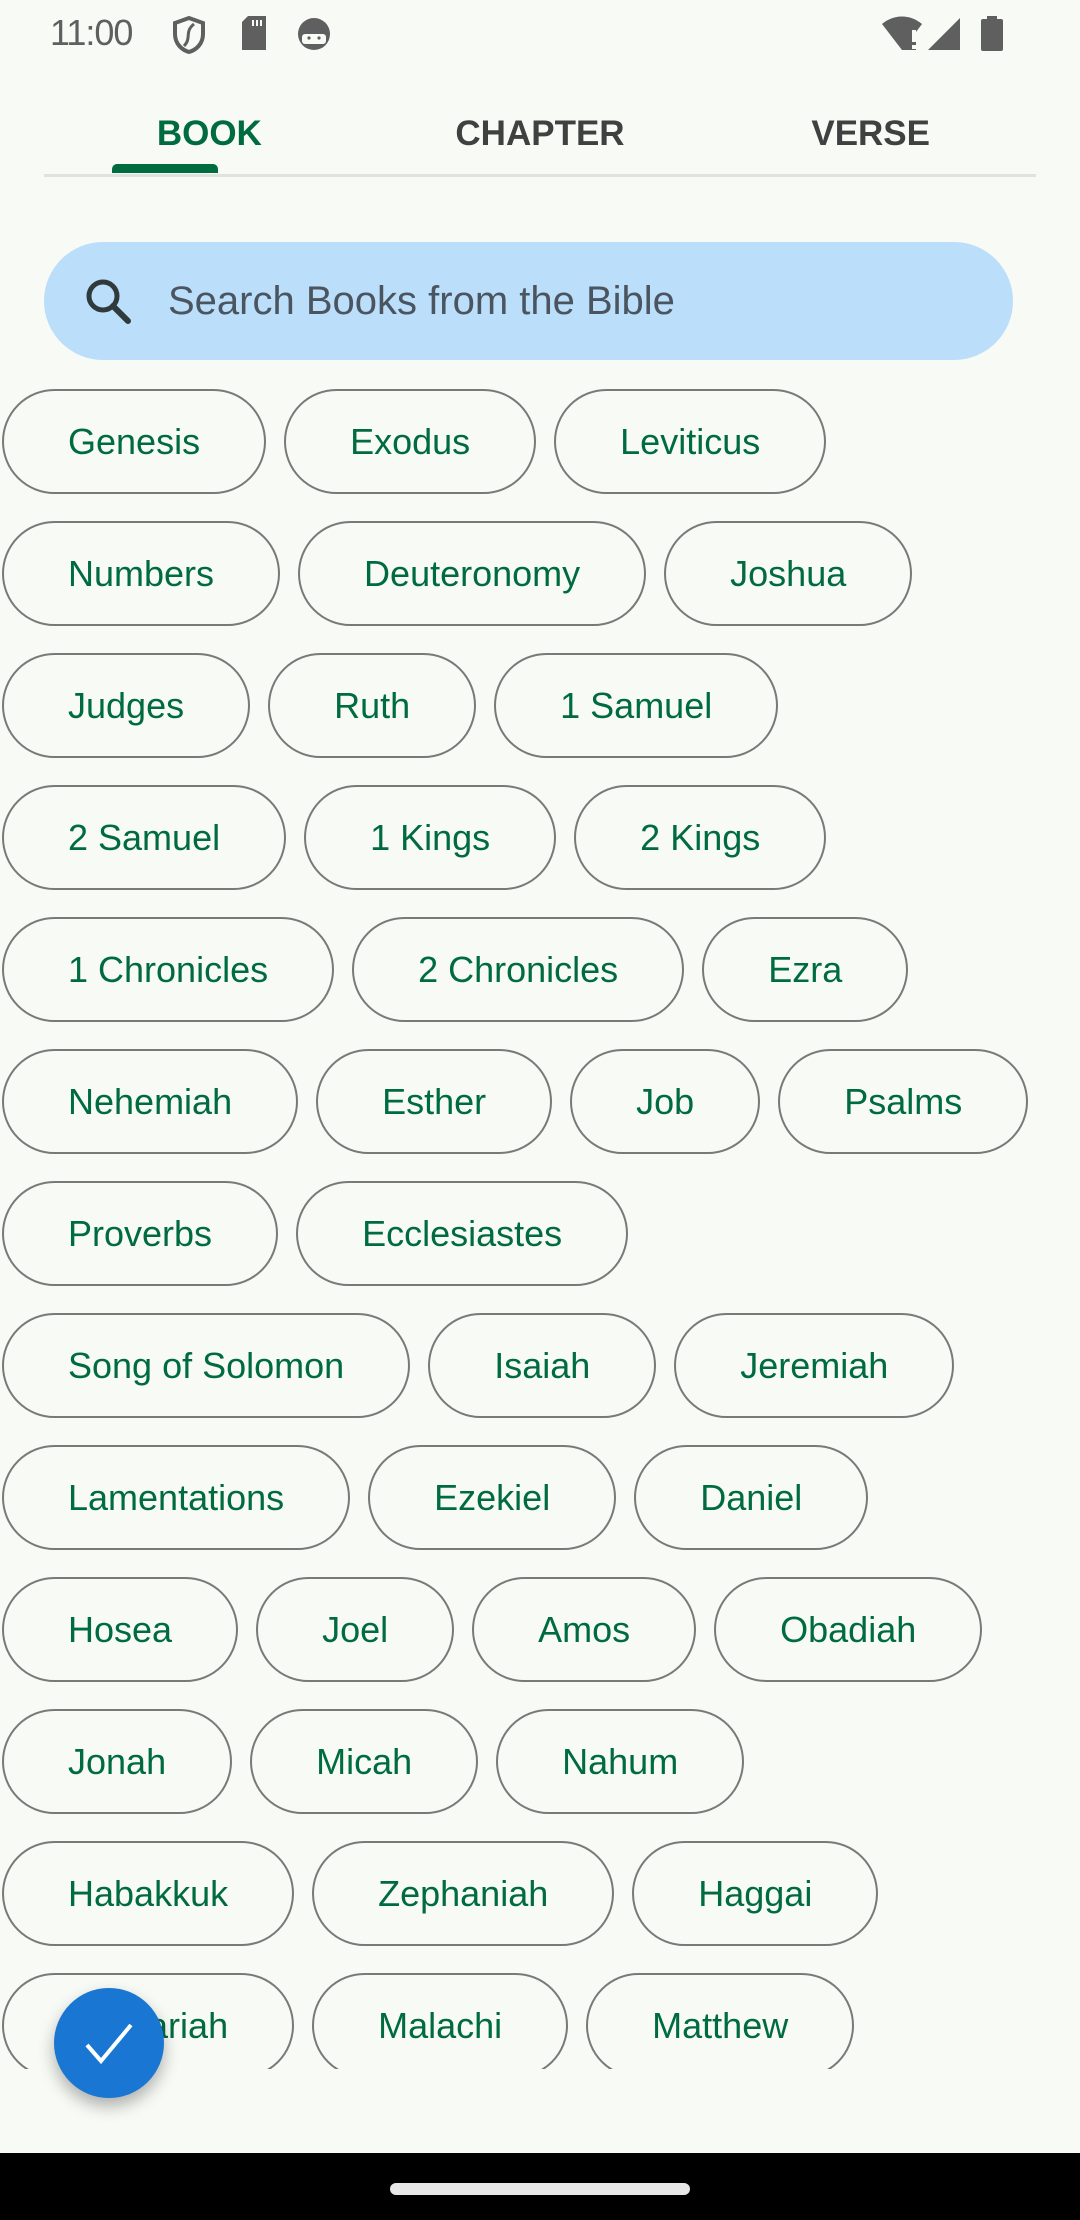 The image size is (1080, 2220). I want to click on book-chip: Song of Solomon, so click(206, 1365).